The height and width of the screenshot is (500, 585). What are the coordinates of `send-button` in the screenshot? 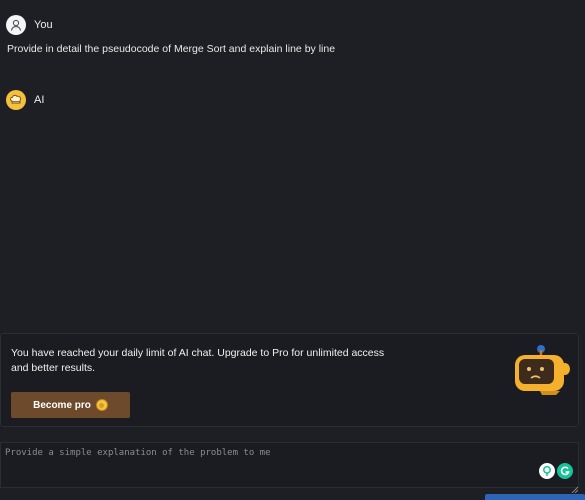 It's located at (535, 497).